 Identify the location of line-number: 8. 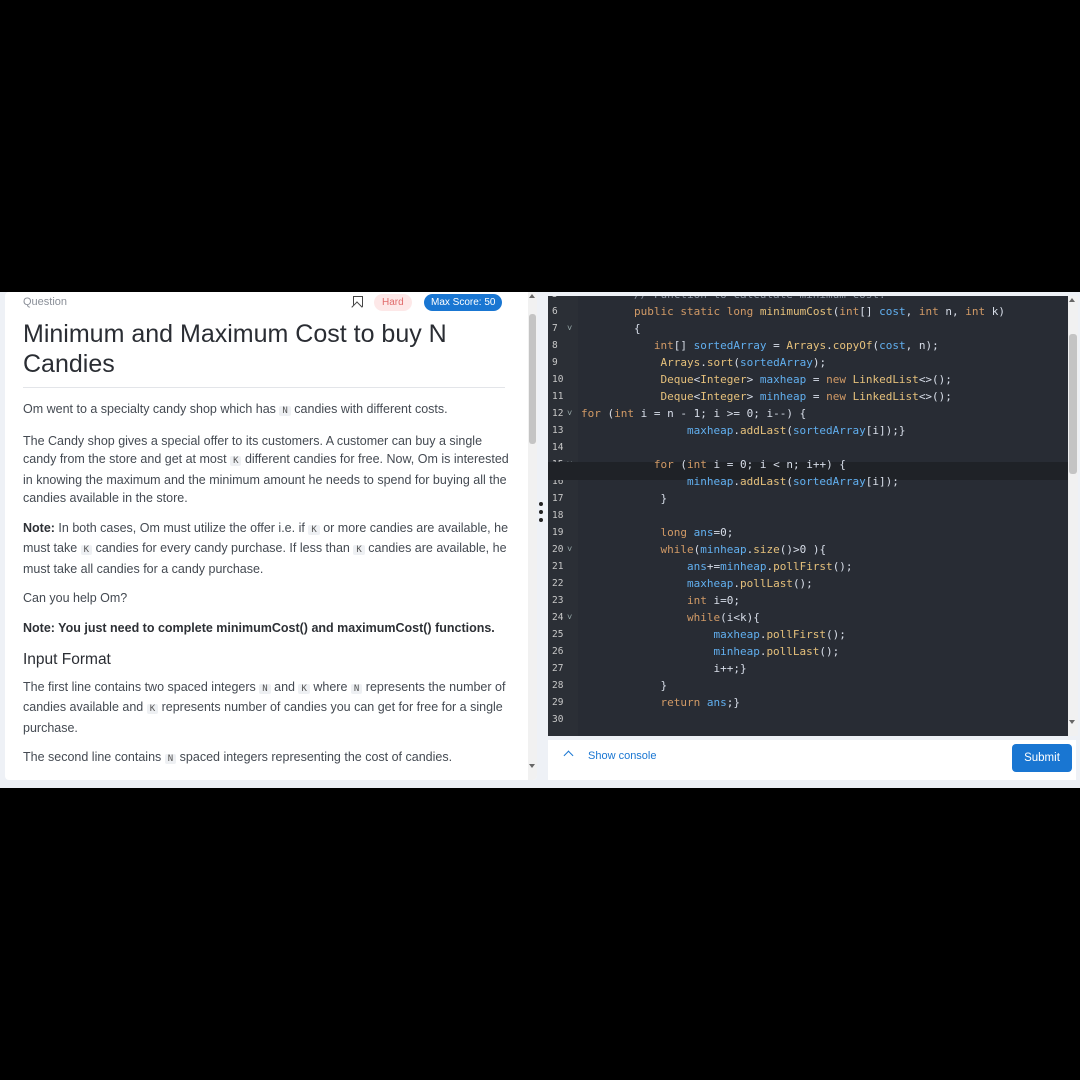
(555, 345).